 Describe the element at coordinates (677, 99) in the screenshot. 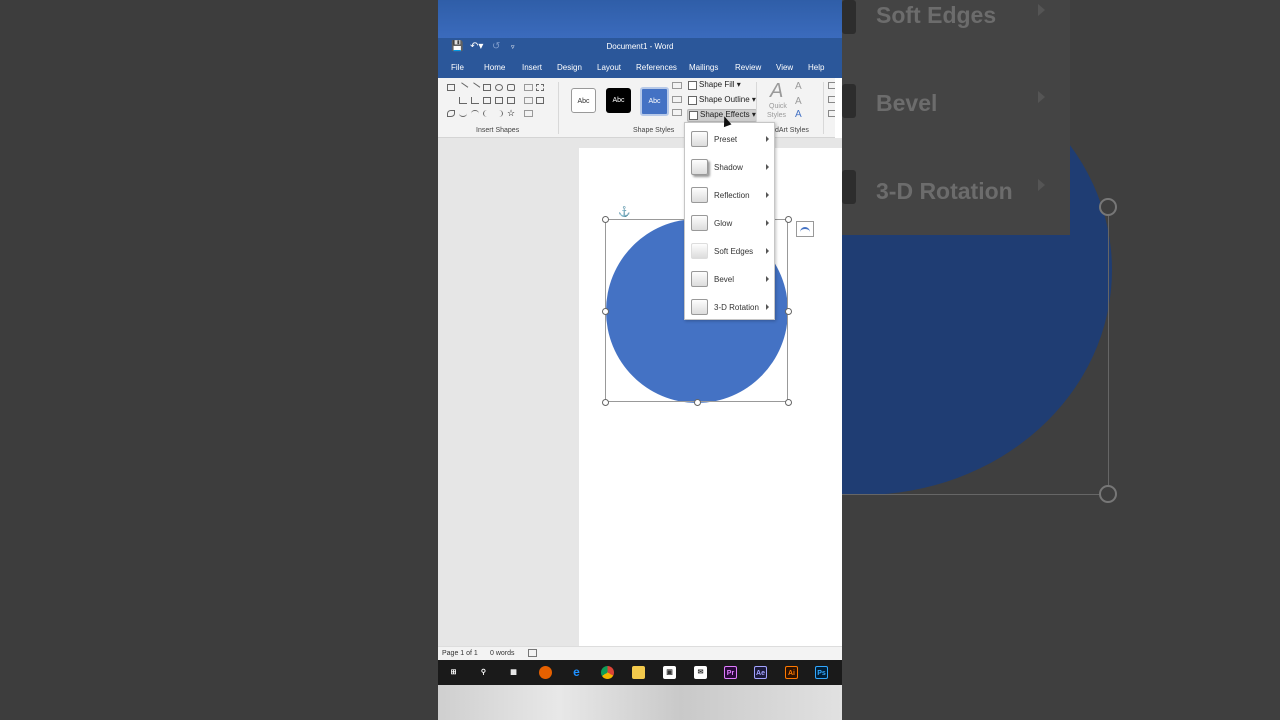

I see `styles-scroll-down-icon` at that location.